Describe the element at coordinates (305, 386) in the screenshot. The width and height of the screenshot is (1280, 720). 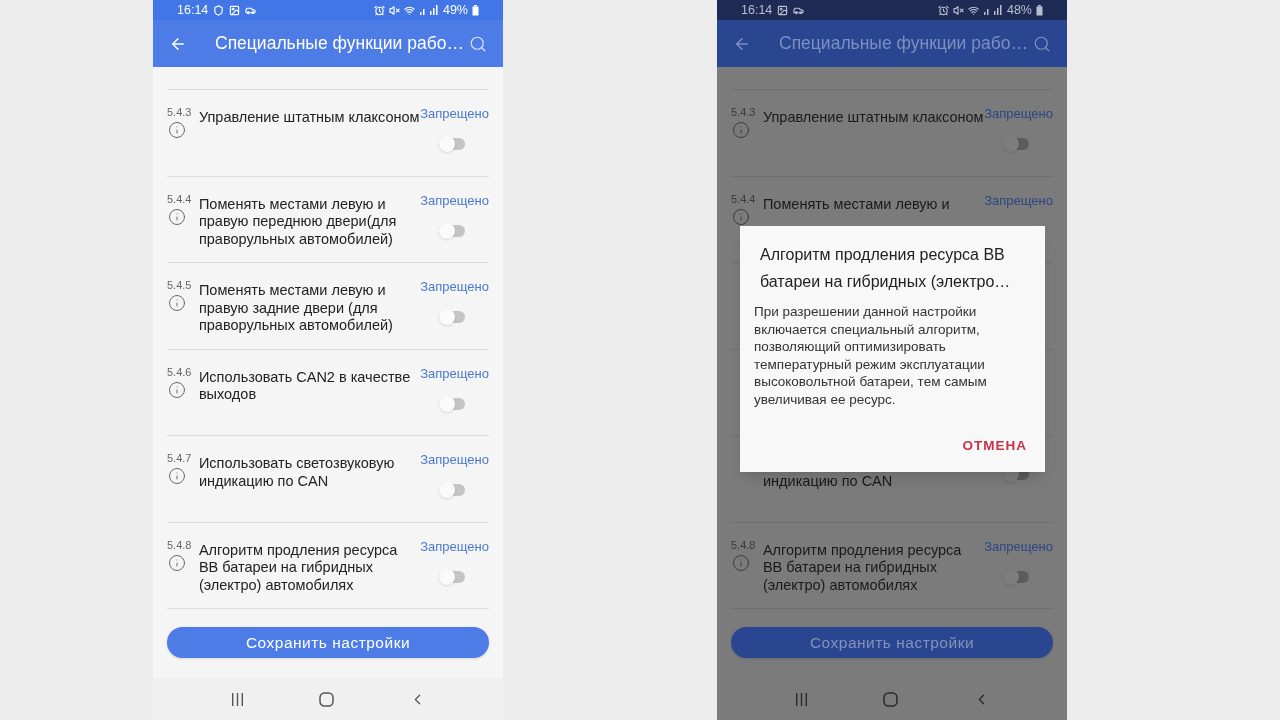
I see `setting-title: Использовать CAN2 в качестве выходов` at that location.